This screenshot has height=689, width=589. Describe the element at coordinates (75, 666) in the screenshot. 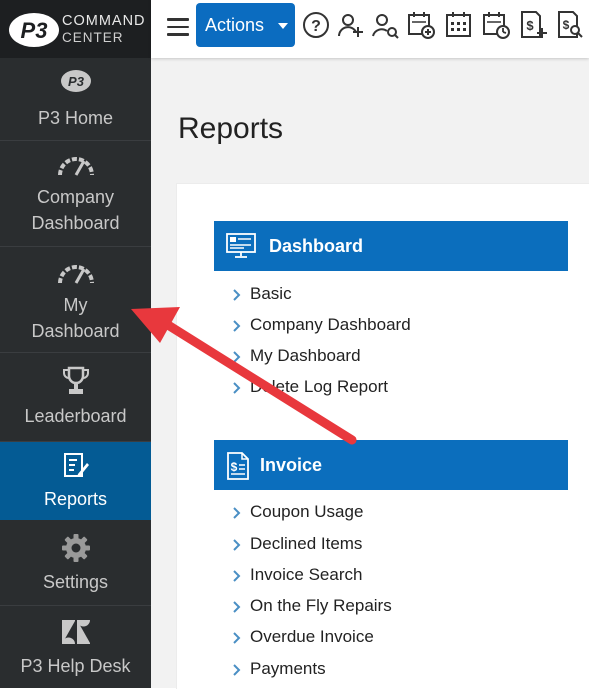

I see `sidebar-item-label: P3 Help Desk` at that location.